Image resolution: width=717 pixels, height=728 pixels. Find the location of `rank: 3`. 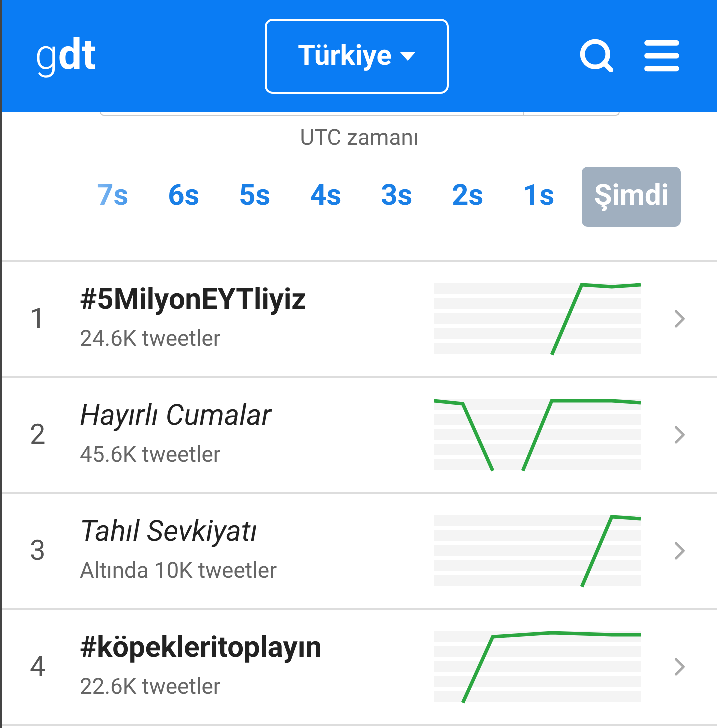

rank: 3 is located at coordinates (38, 551).